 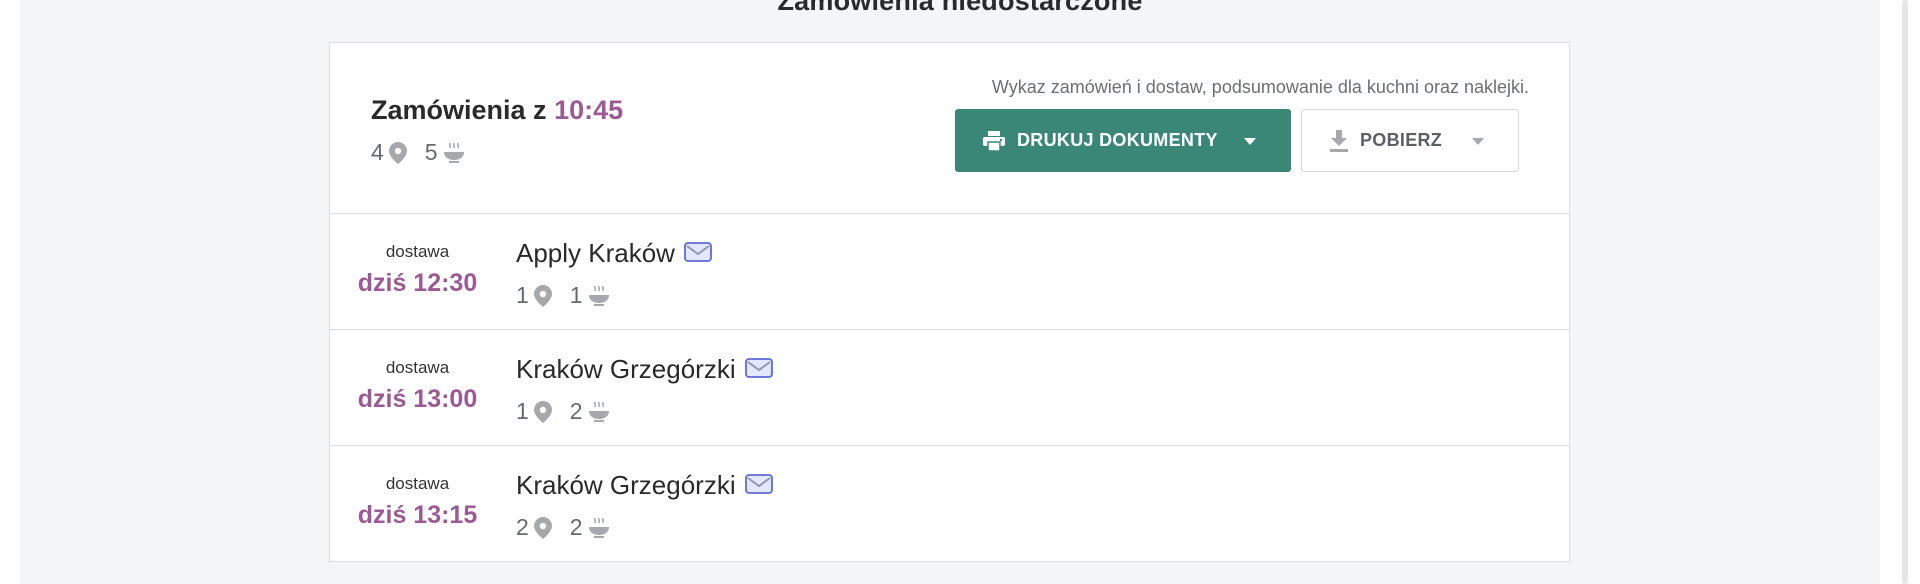 I want to click on summary-counts: 4 5, so click(x=427, y=152).